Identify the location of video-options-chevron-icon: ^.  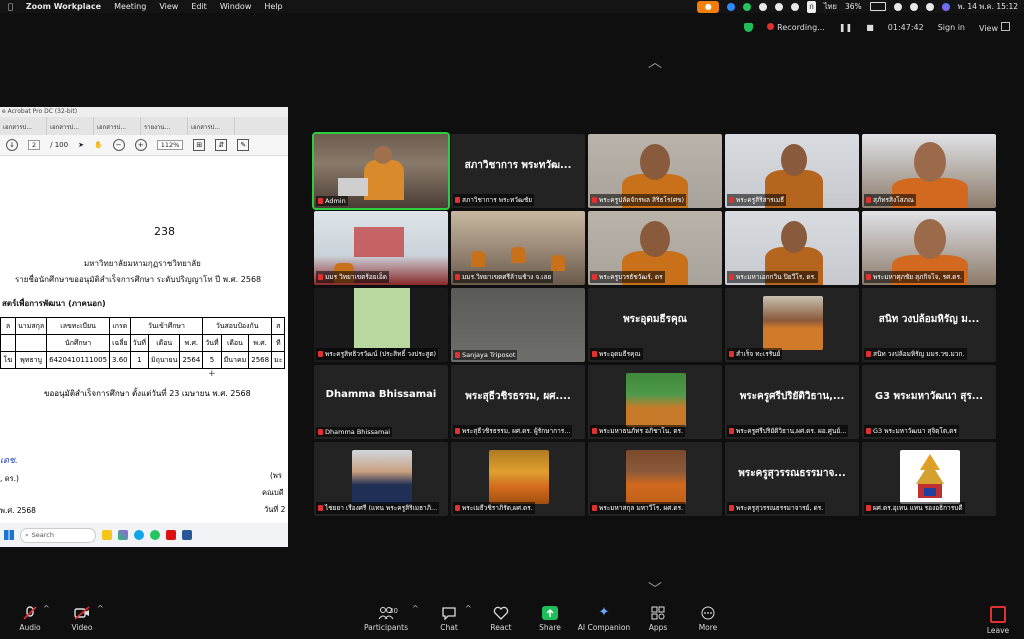
(100, 608).